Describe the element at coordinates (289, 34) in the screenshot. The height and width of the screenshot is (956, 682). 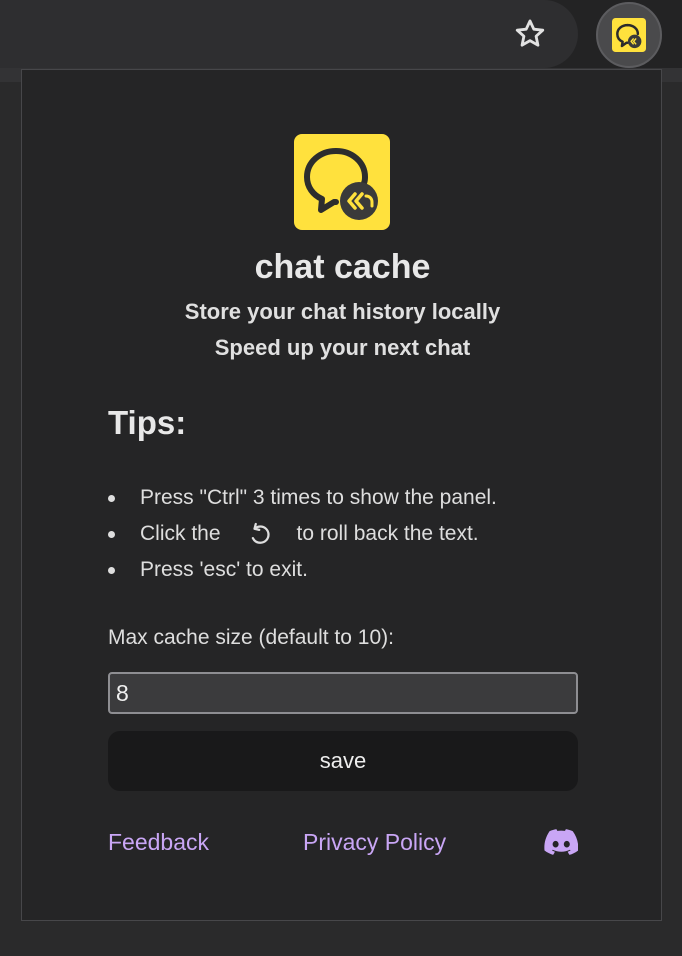
I see `address-bar` at that location.